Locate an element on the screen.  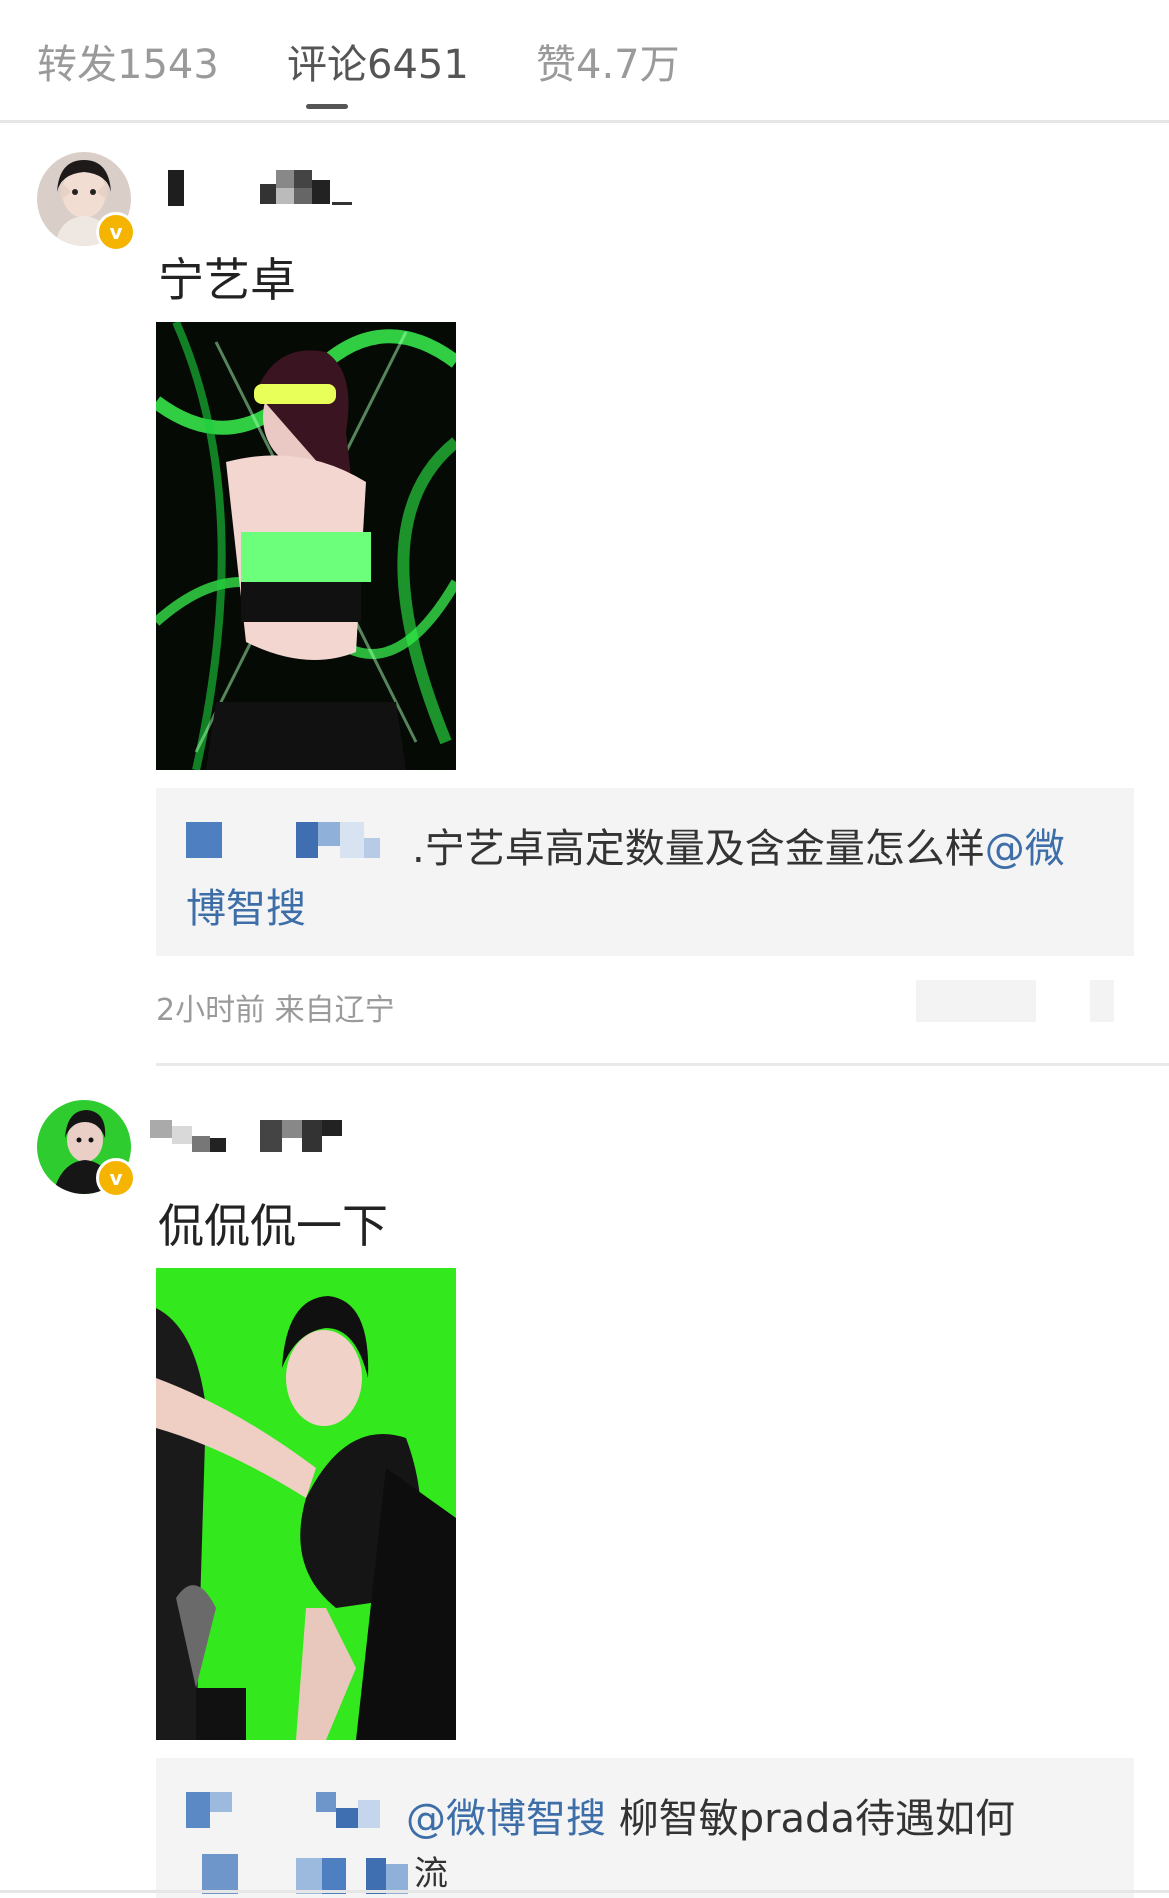
active-tab-indicator is located at coordinates (327, 106).